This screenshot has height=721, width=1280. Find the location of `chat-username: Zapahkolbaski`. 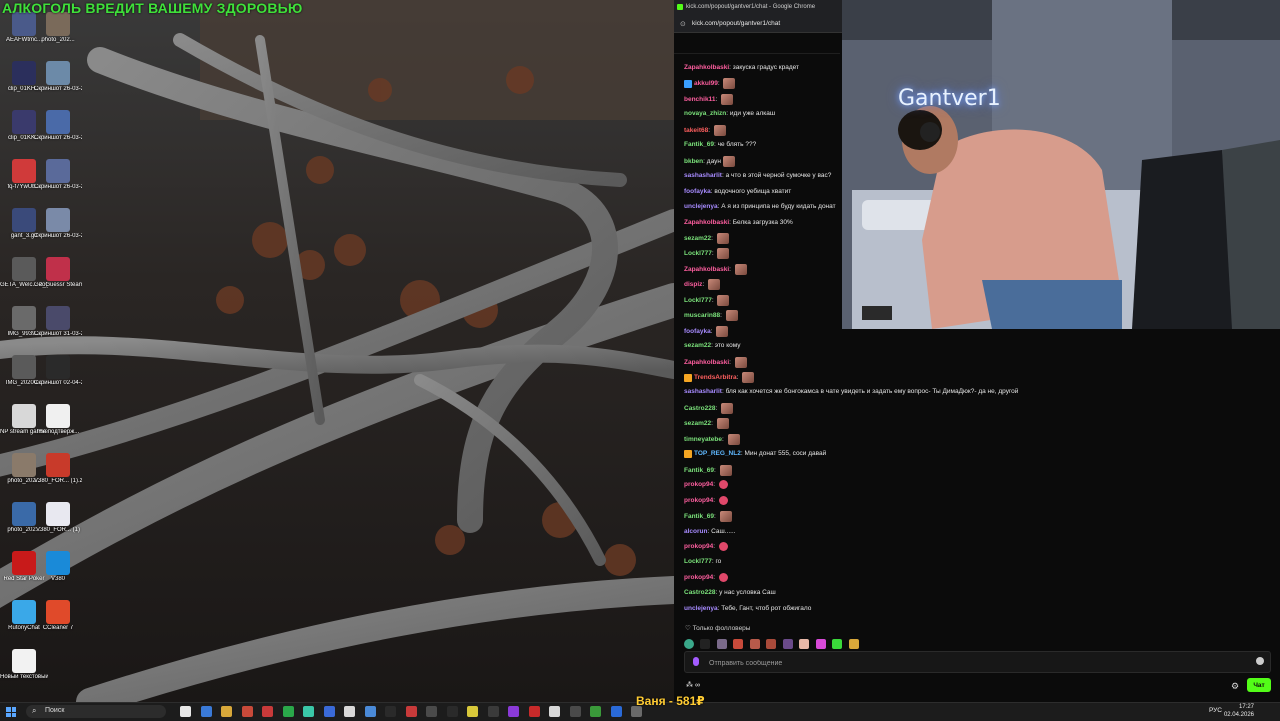

chat-username: Zapahkolbaski is located at coordinates (706, 362).